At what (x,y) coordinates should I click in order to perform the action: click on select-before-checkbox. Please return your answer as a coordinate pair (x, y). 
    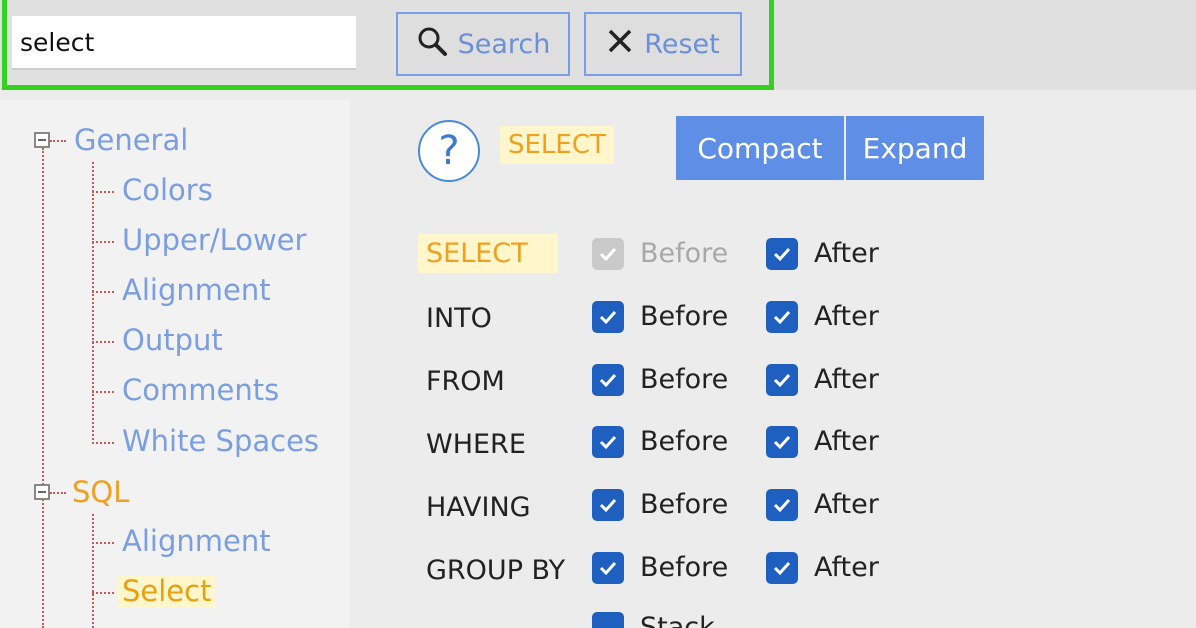
    Looking at the image, I should click on (608, 254).